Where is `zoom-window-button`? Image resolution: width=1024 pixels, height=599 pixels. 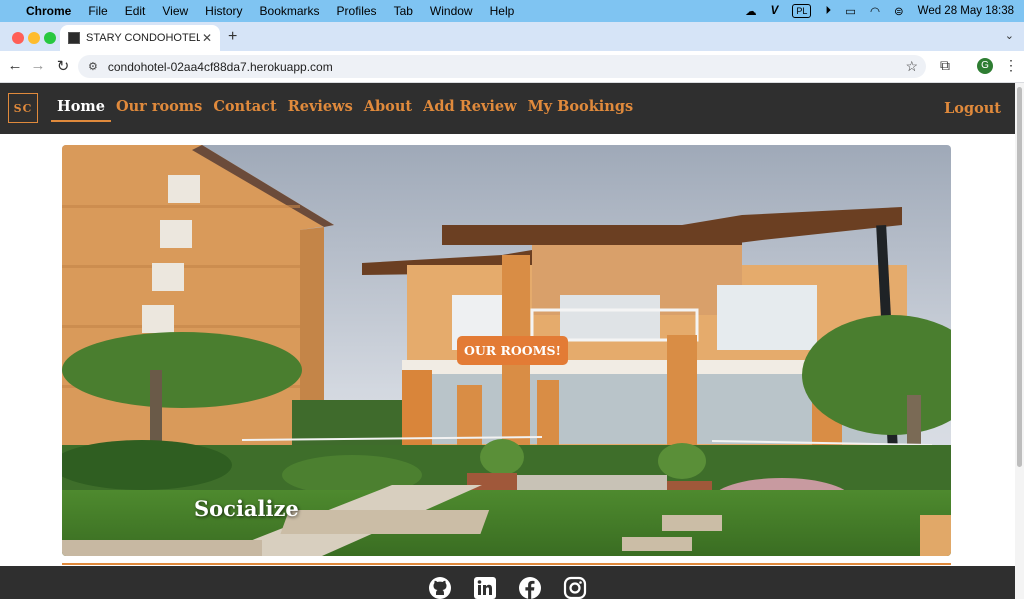
zoom-window-button is located at coordinates (50, 38).